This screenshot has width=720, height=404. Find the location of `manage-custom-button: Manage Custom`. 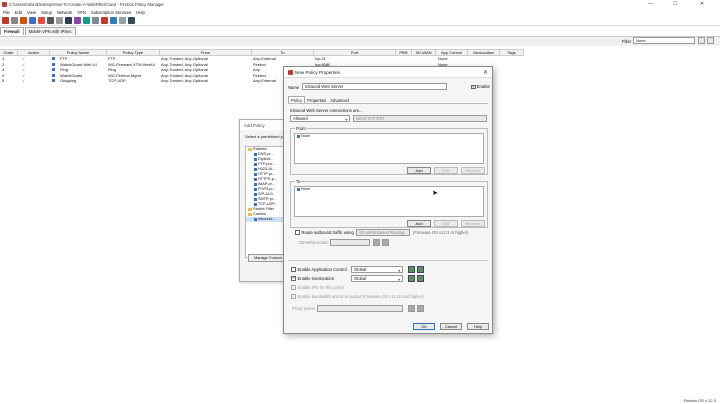

manage-custom-button: Manage Custom is located at coordinates (268, 258).